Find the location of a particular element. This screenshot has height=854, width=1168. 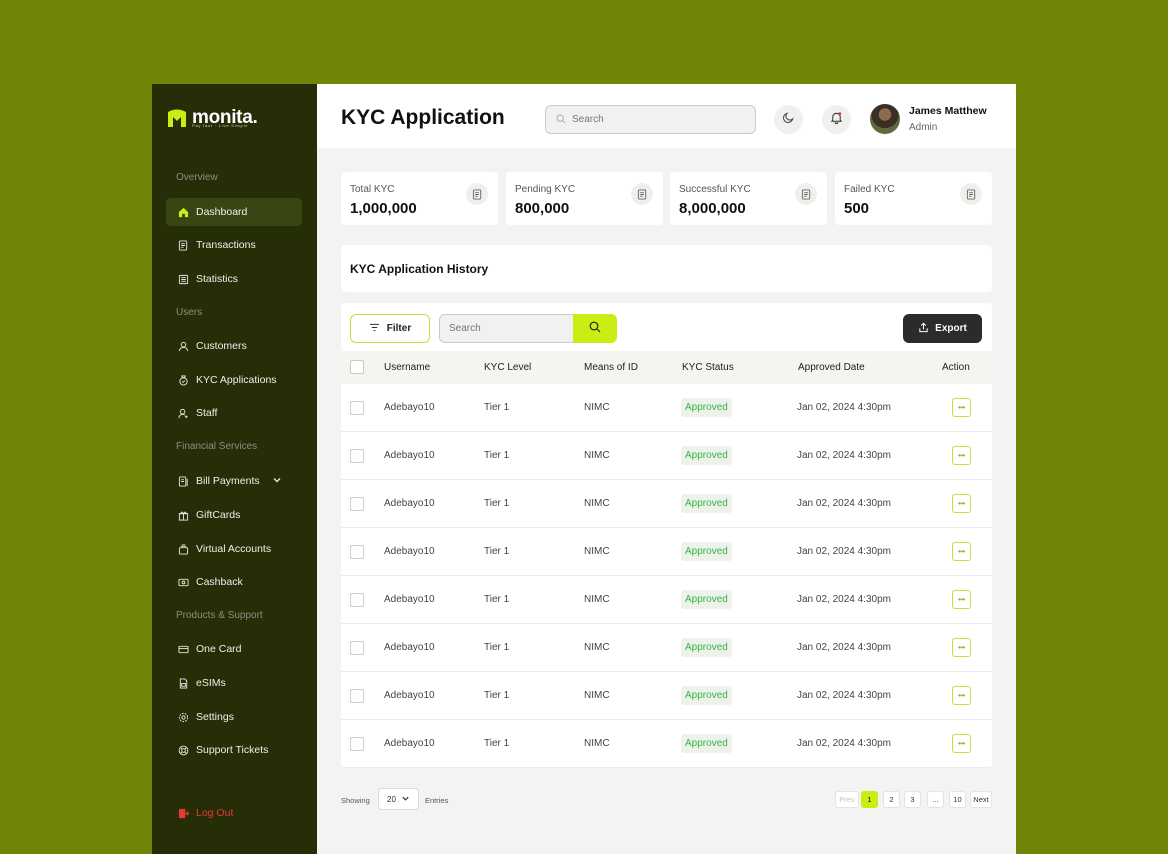

filter-button: Filter is located at coordinates (390, 328).